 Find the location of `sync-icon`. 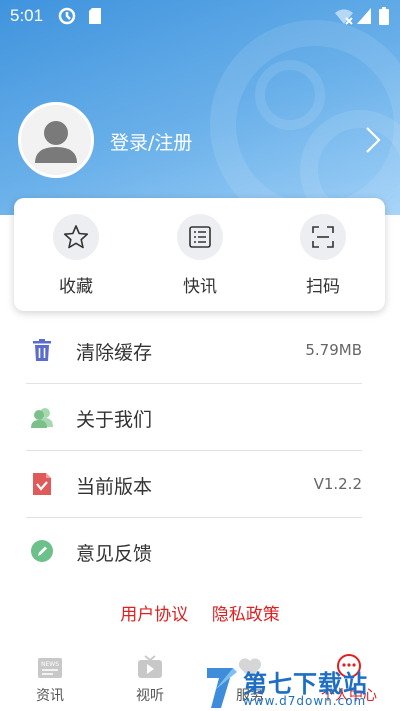

sync-icon is located at coordinates (67, 18).